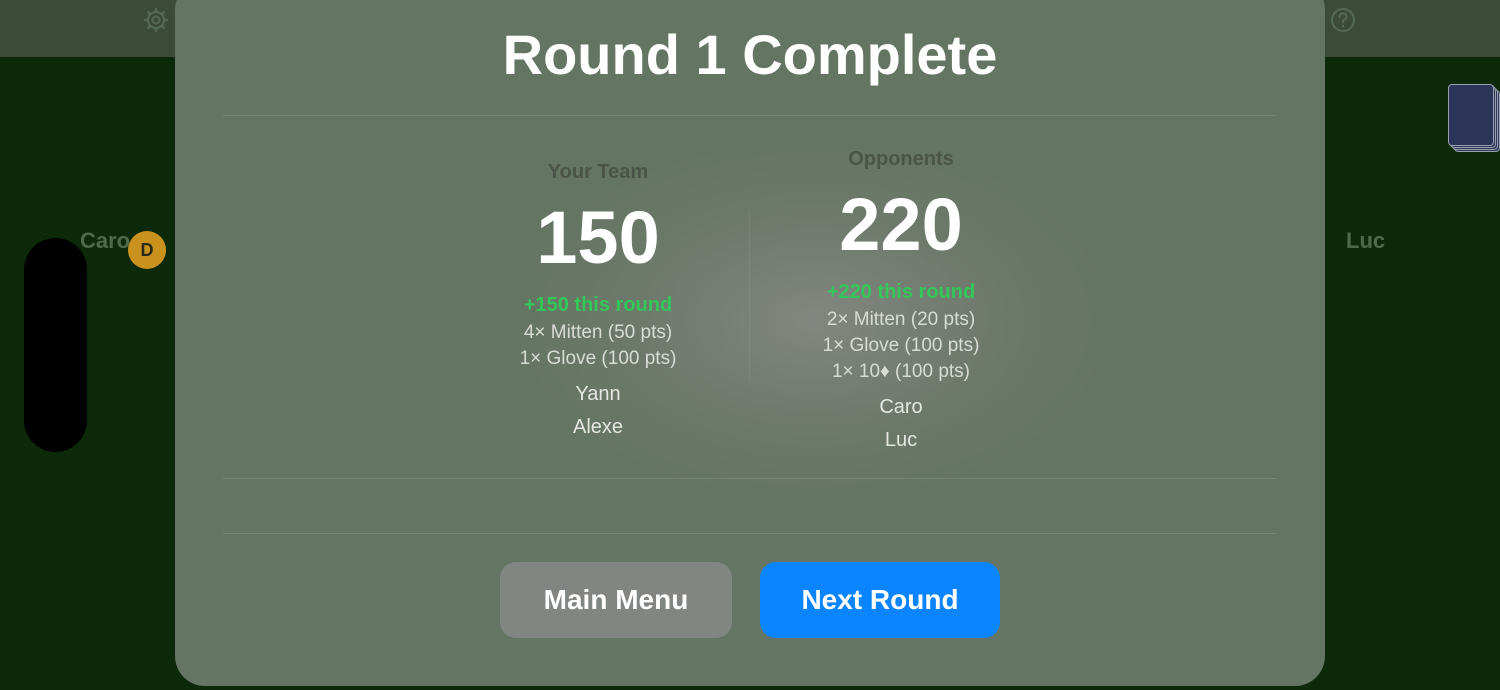 The image size is (1500, 690). I want to click on player-name: Yann, so click(598, 394).